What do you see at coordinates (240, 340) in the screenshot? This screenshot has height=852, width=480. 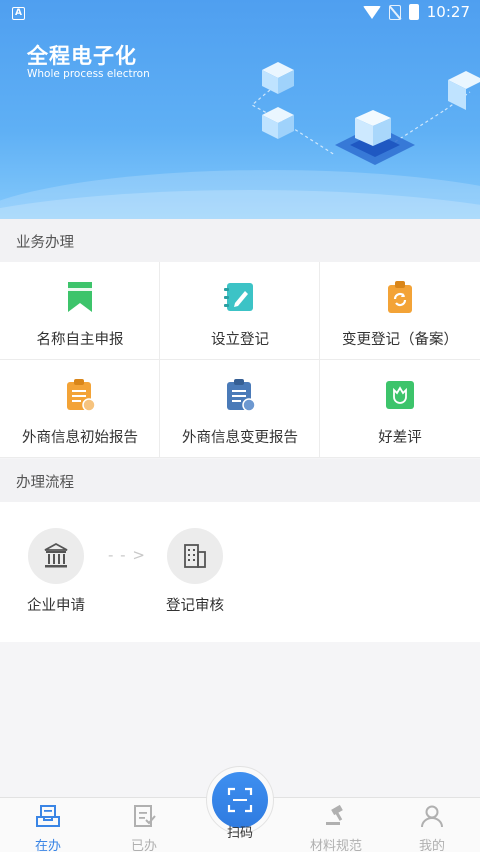 I see `service-label: 设立登记` at bounding box center [240, 340].